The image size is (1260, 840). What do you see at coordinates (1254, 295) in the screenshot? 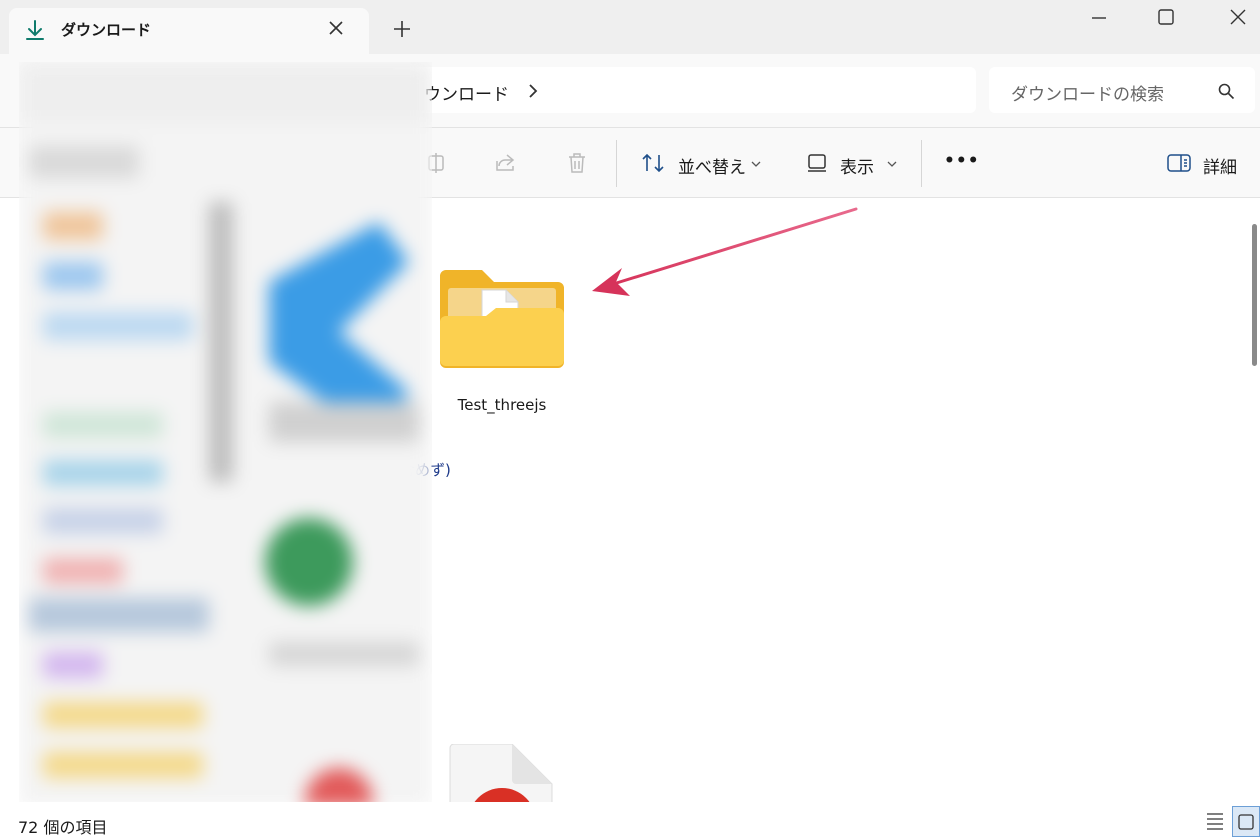
I see `vertical-scrollbar` at bounding box center [1254, 295].